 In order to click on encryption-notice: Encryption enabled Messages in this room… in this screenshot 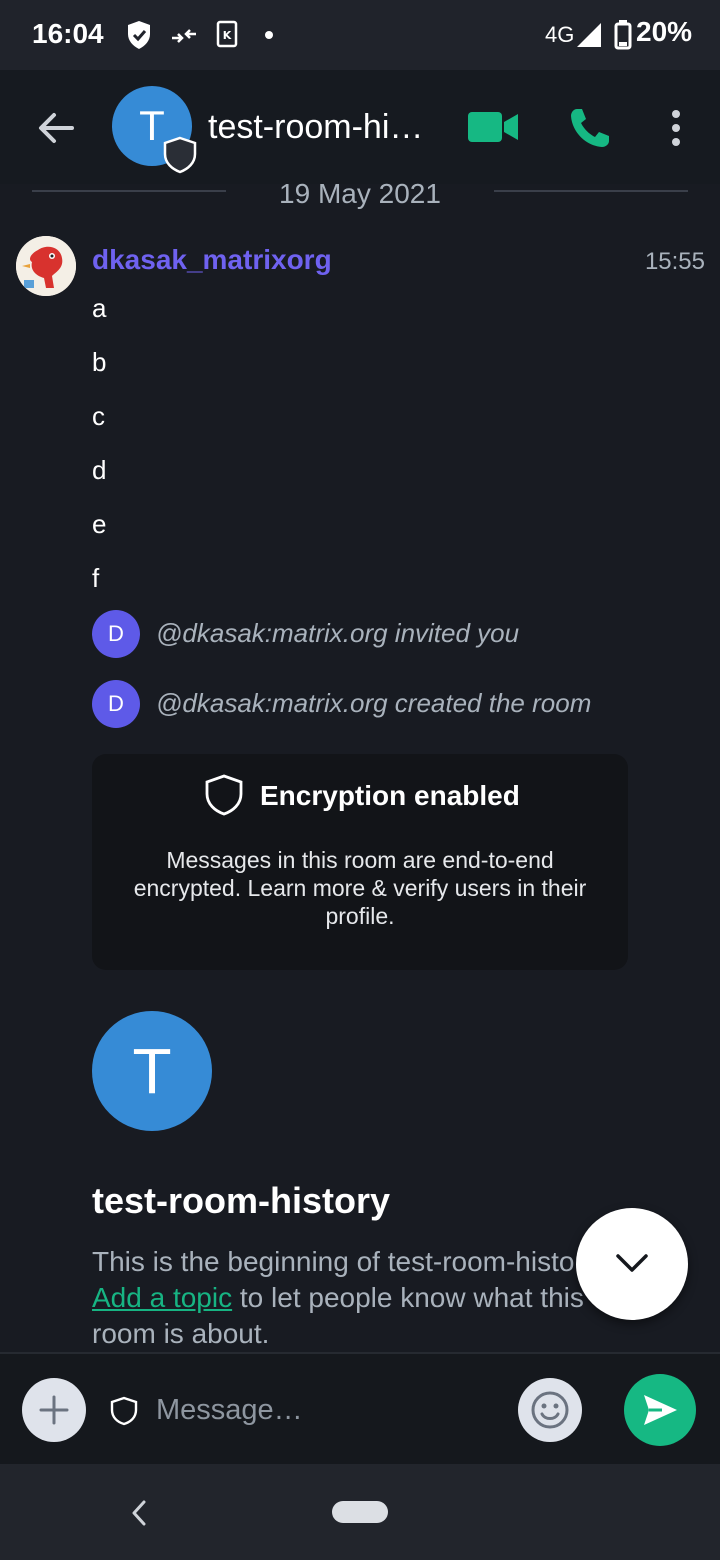, I will do `click(360, 862)`.